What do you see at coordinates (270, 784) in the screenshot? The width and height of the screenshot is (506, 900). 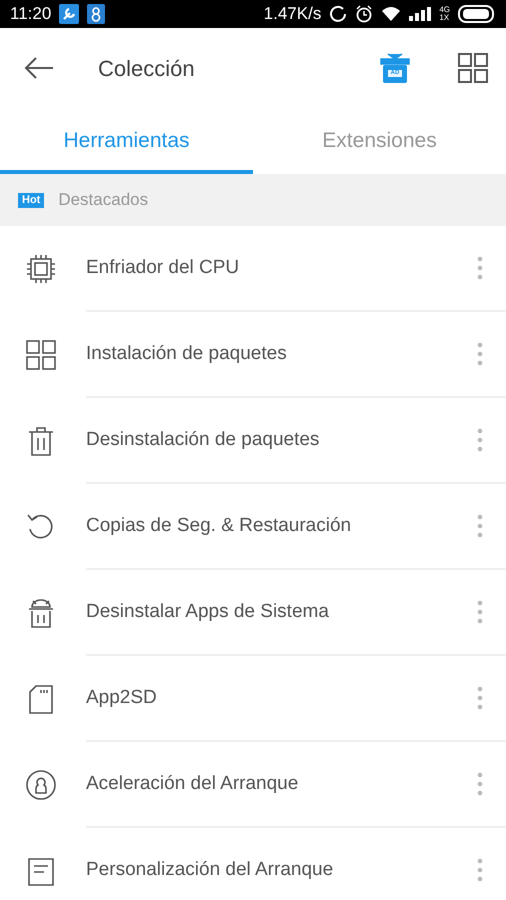 I see `tool-item: Aceleración del Arranque` at bounding box center [270, 784].